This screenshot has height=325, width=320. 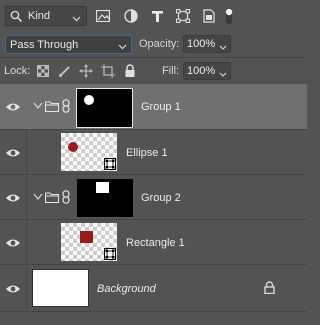 What do you see at coordinates (65, 71) in the screenshot?
I see `lock-image-pixels-icon` at bounding box center [65, 71].